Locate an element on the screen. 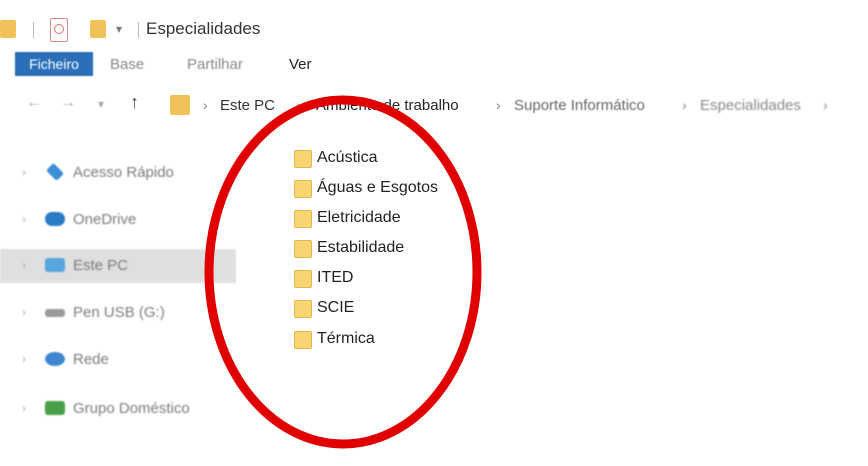  folder-name: Eletricidade is located at coordinates (359, 217).